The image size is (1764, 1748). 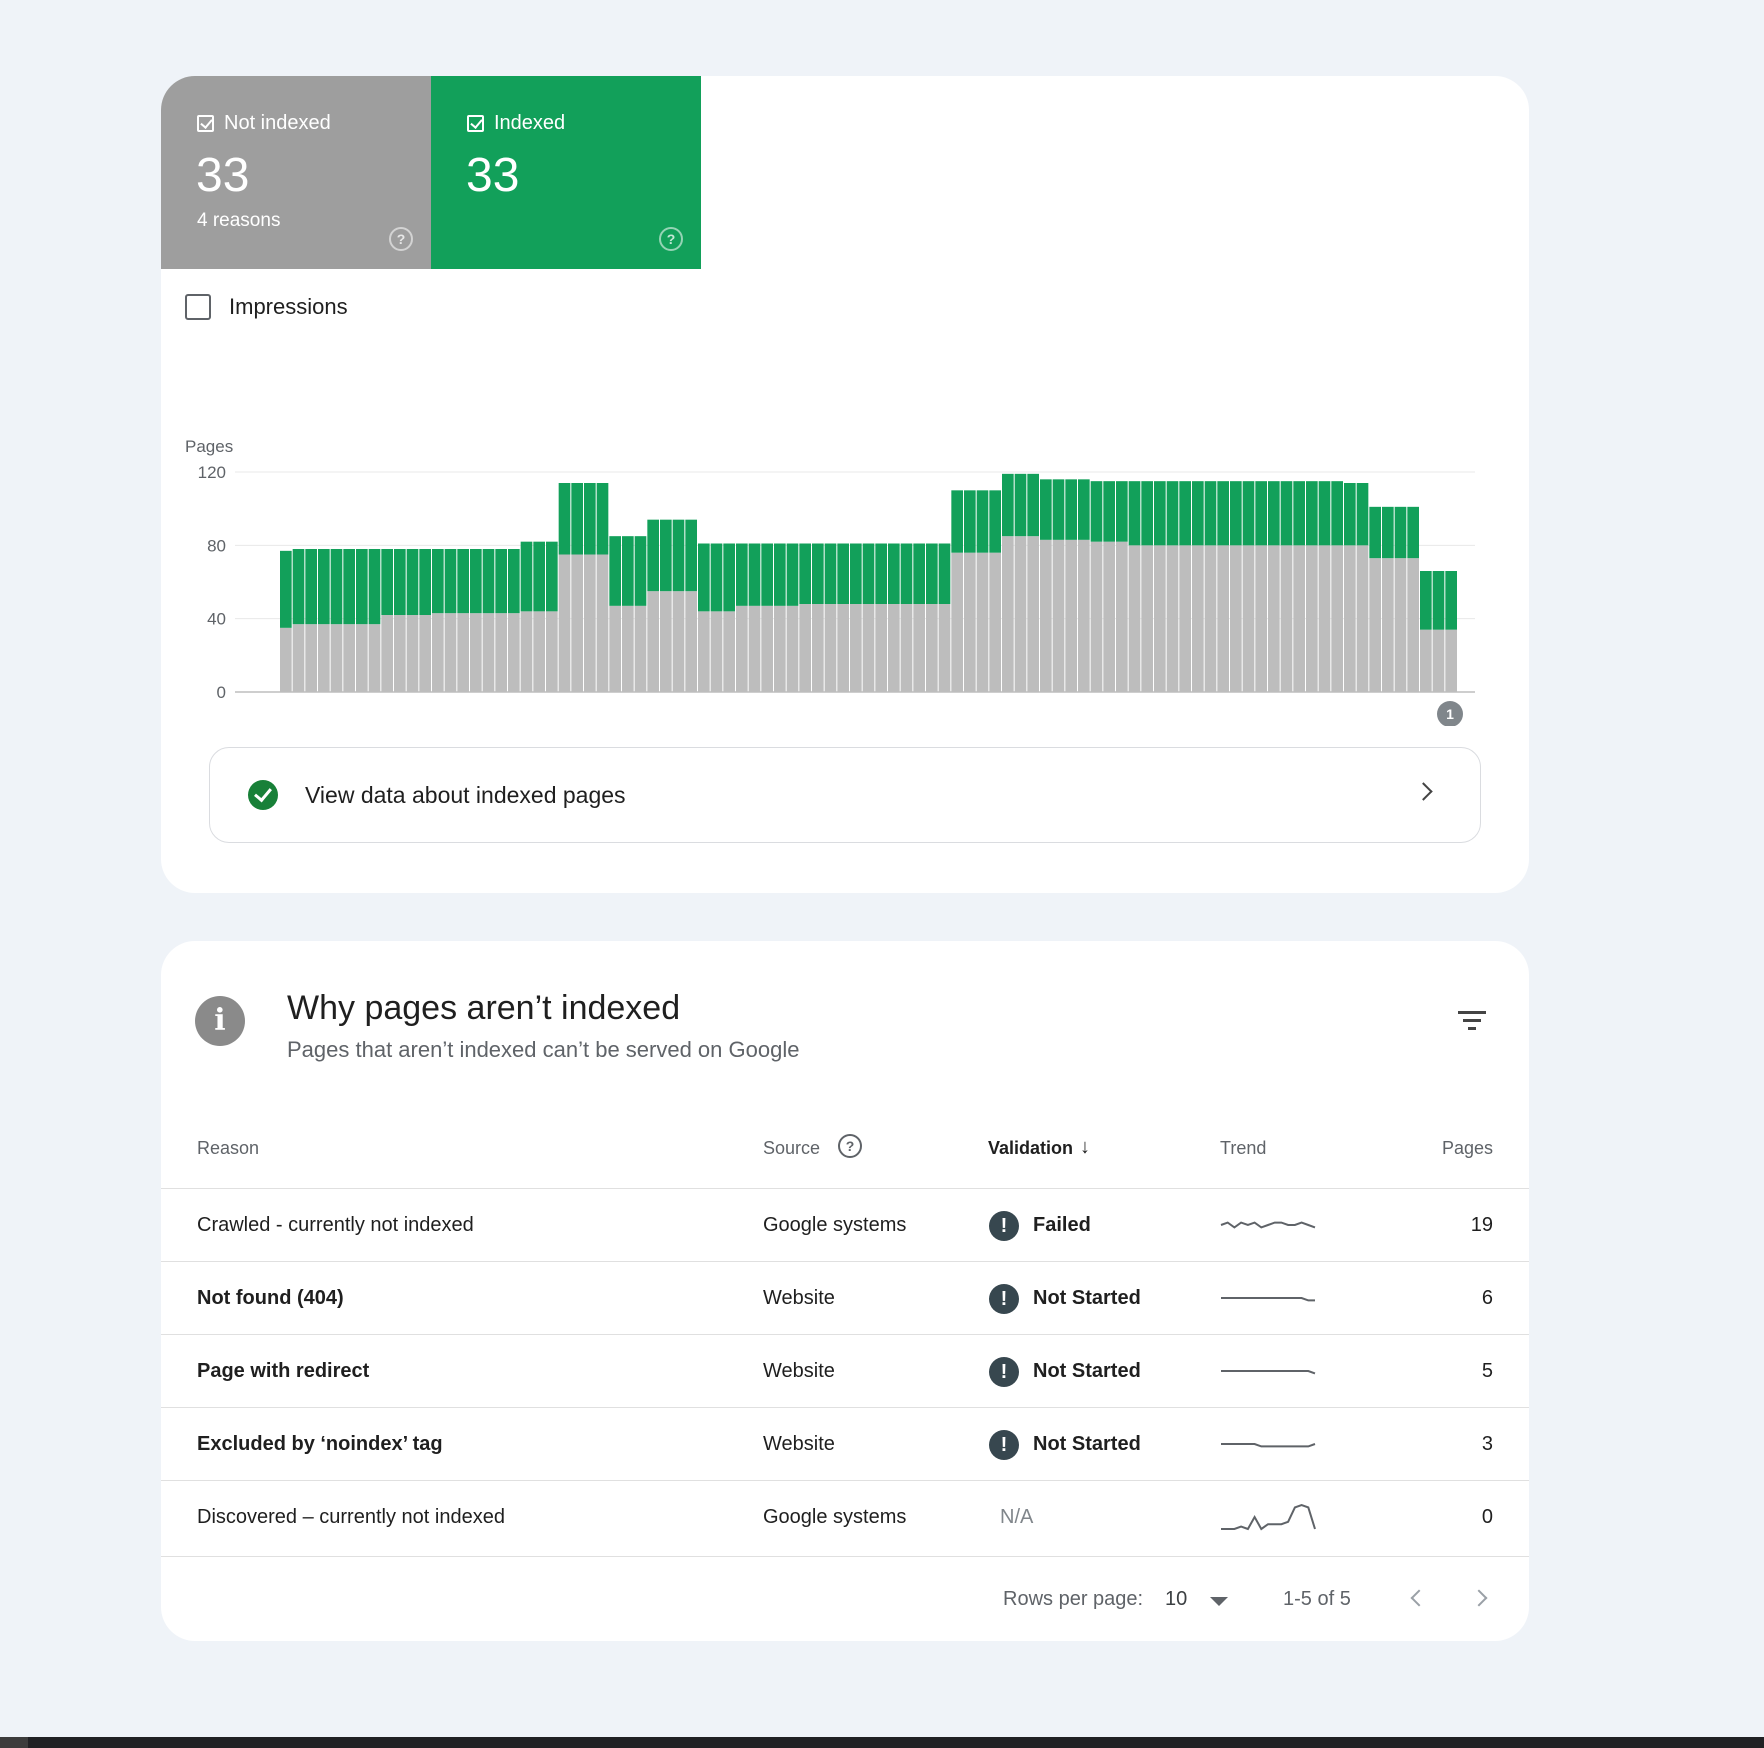 I want to click on view-indexed-pages-link: View data about indexed pages, so click(x=845, y=795).